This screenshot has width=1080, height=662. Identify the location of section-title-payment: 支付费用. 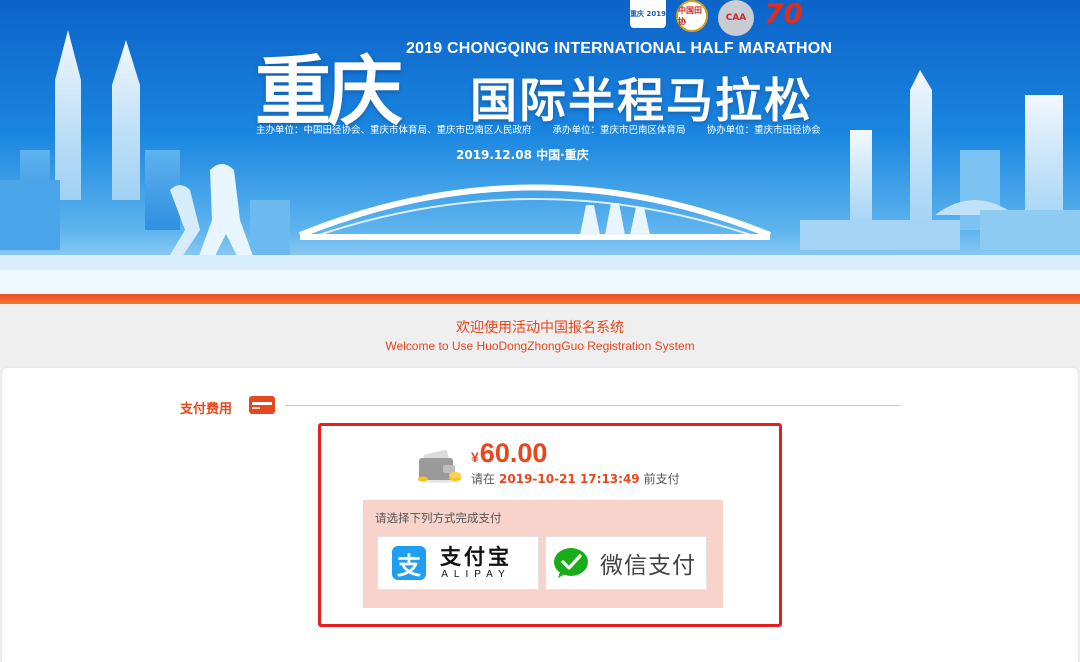
(206, 409).